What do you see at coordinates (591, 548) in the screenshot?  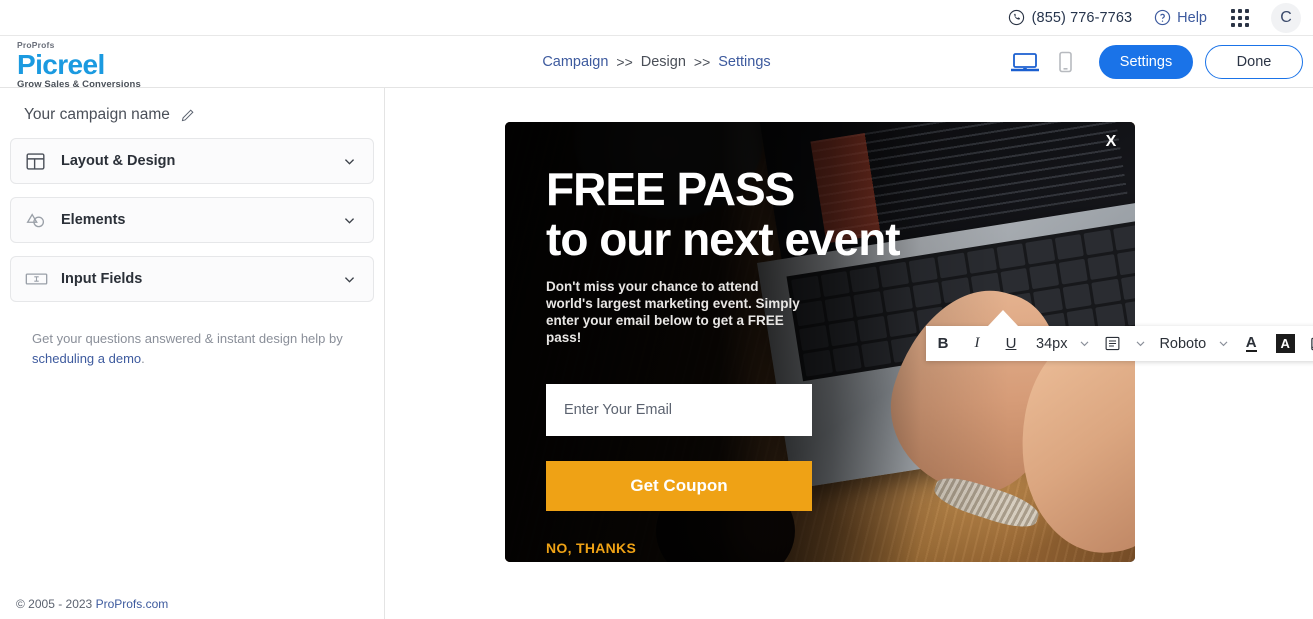 I see `no-thanks-link: NO, THANKS` at bounding box center [591, 548].